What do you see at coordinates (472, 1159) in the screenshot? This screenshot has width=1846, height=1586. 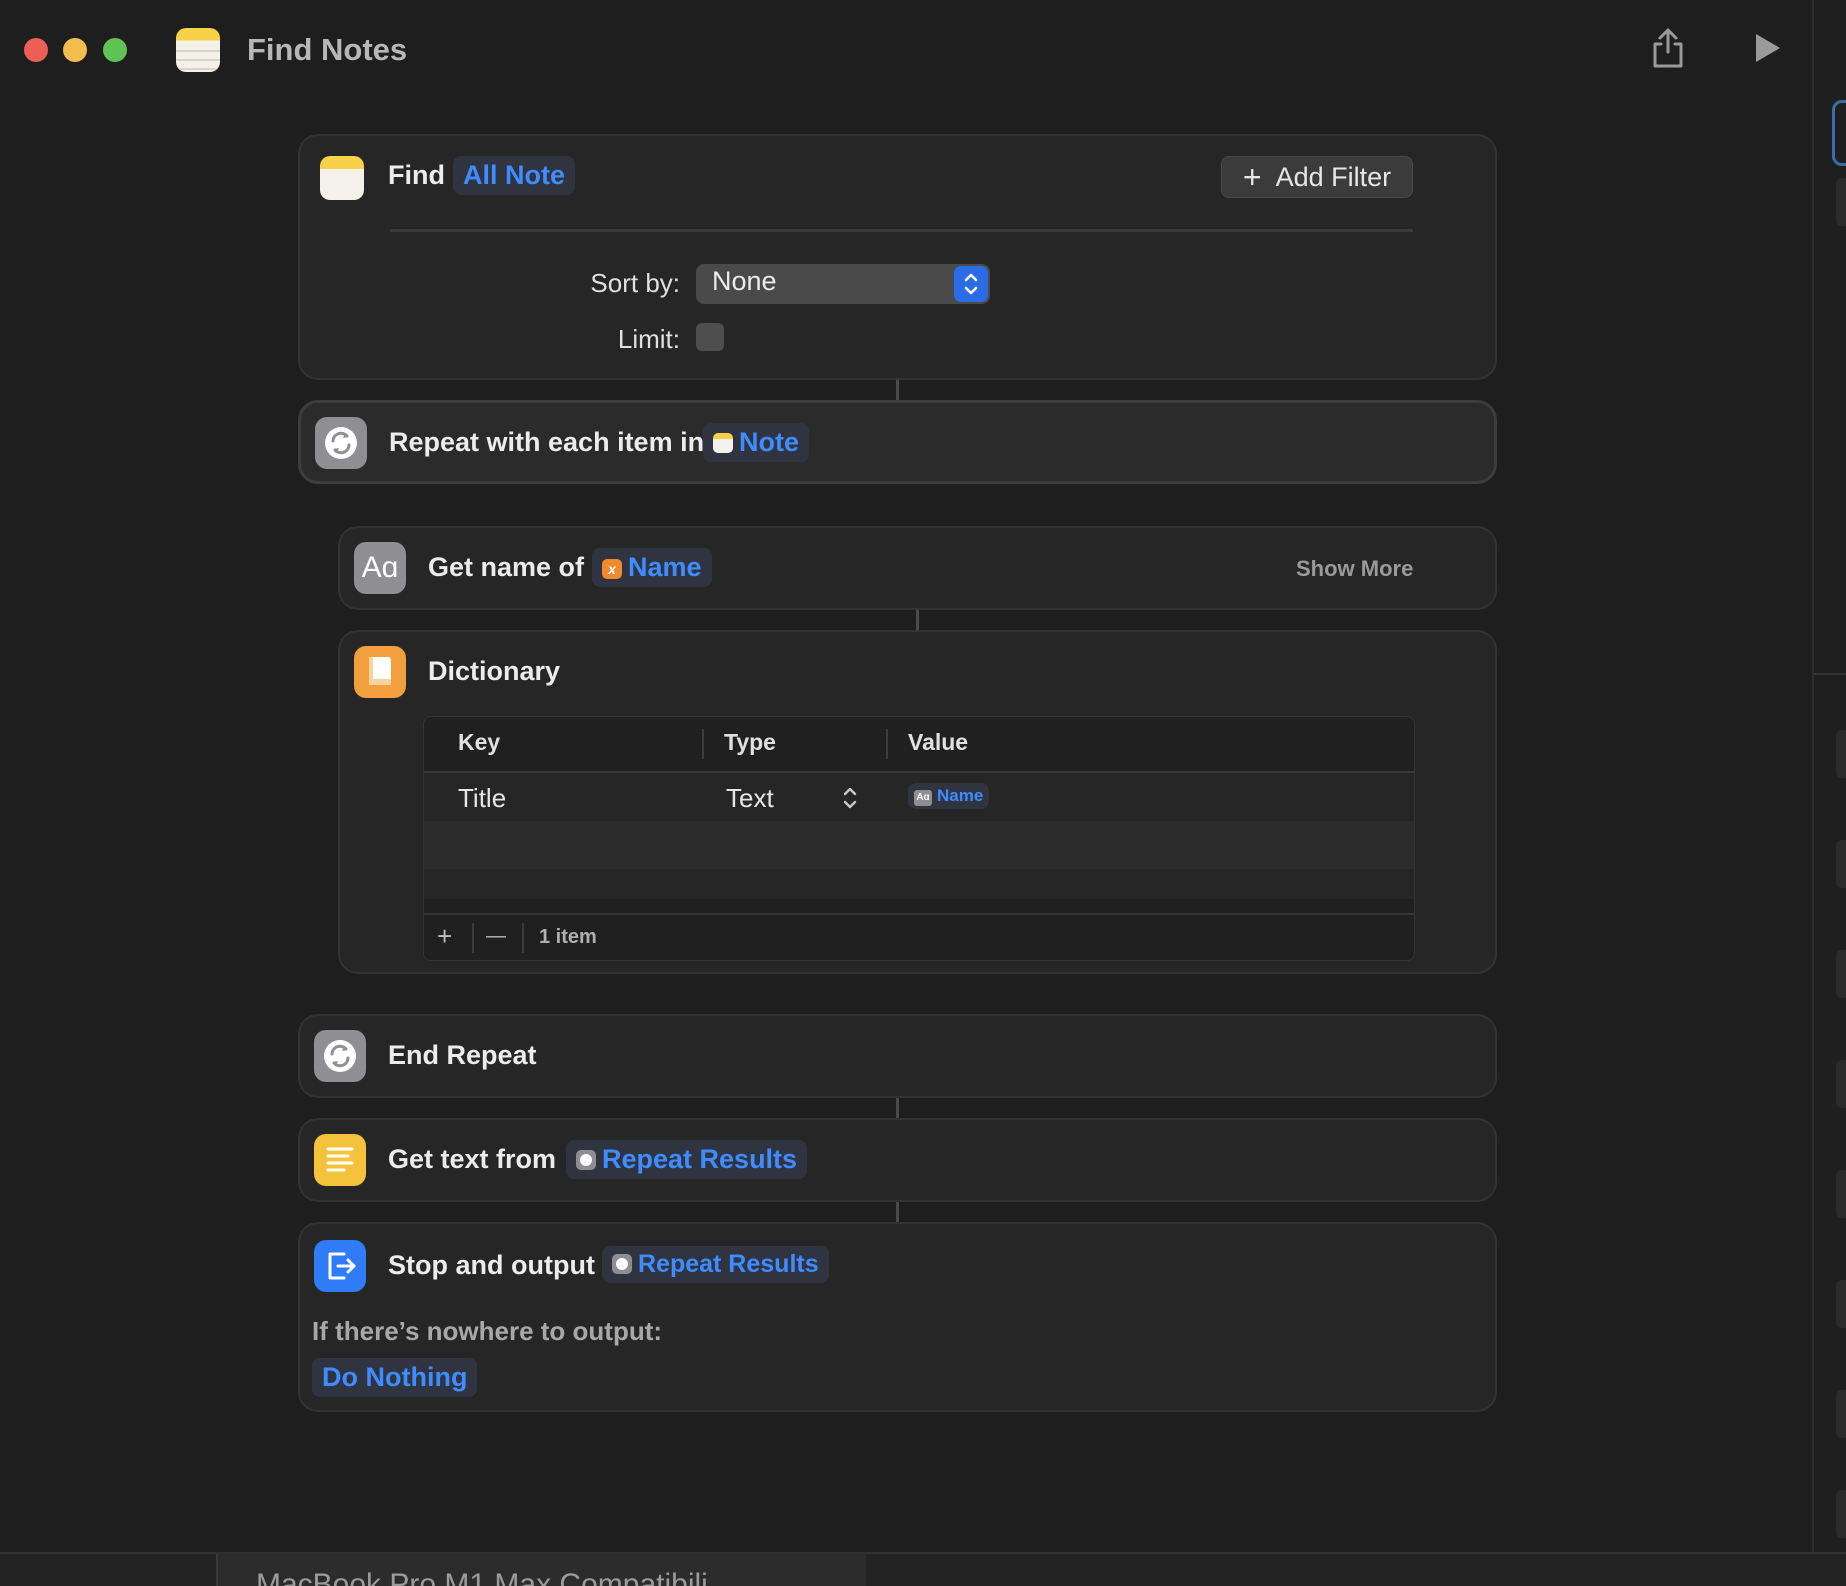 I see `get-text-label: Get text from` at bounding box center [472, 1159].